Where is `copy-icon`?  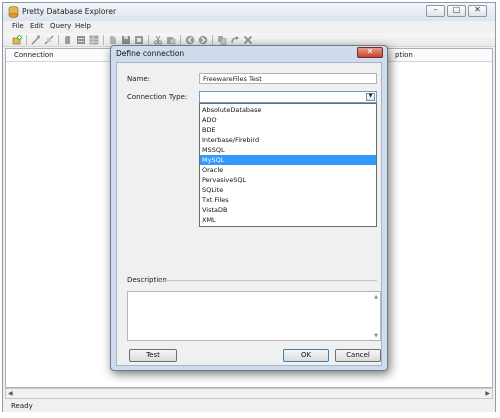 copy-icon is located at coordinates (222, 40).